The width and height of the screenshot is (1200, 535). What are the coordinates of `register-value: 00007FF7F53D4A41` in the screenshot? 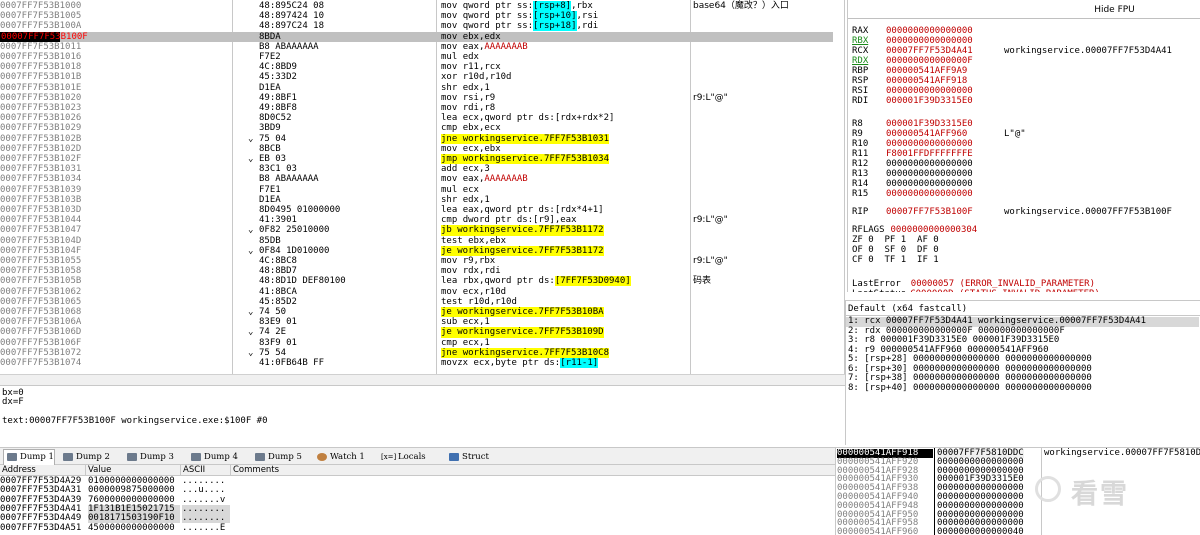 It's located at (945, 51).